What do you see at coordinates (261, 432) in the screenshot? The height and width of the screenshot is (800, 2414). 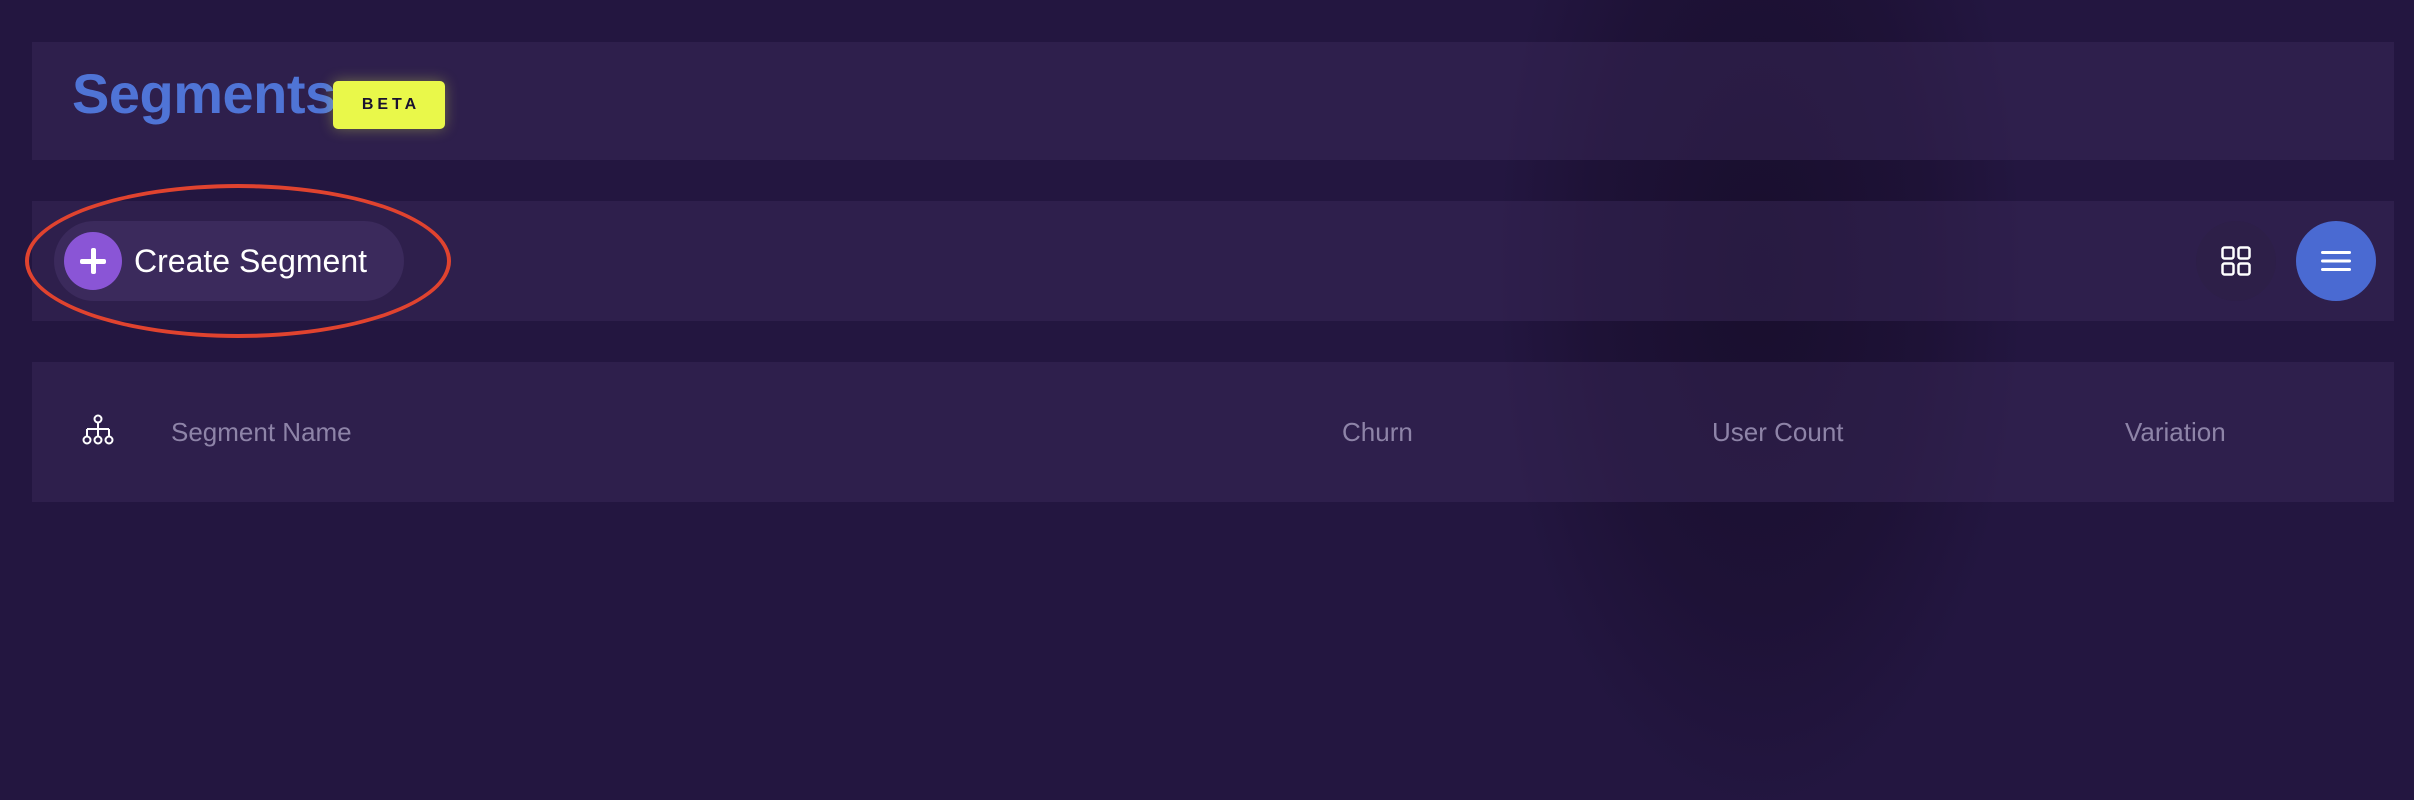 I see `column-header-segment-name: Segment Name` at bounding box center [261, 432].